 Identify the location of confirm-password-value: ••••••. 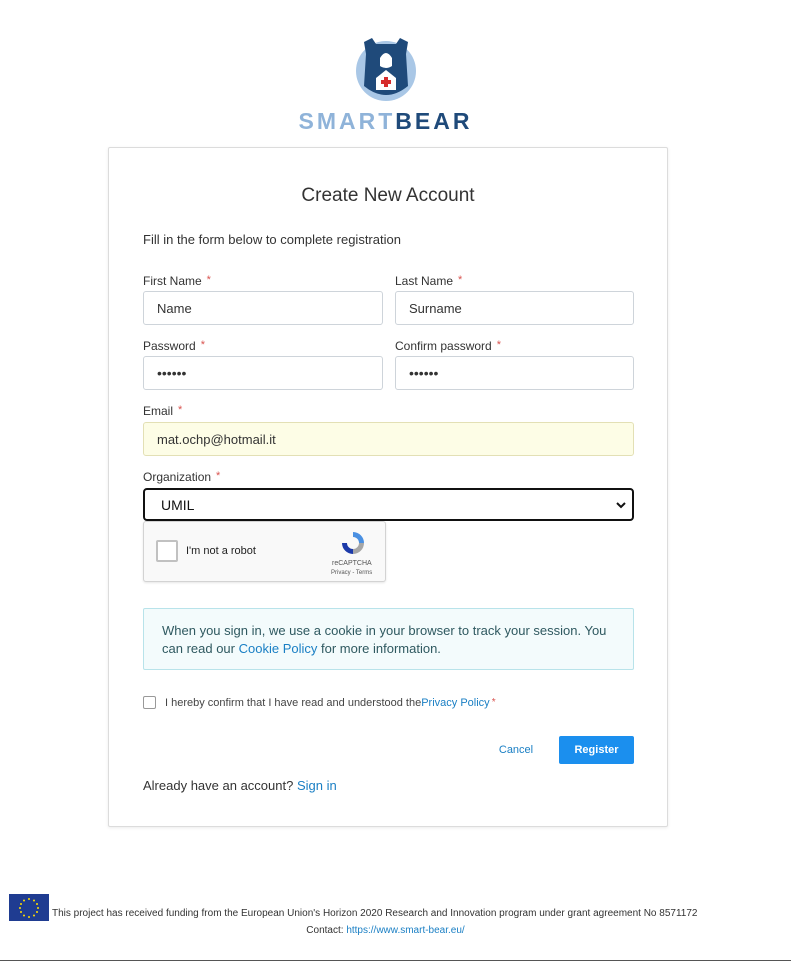
(424, 373).